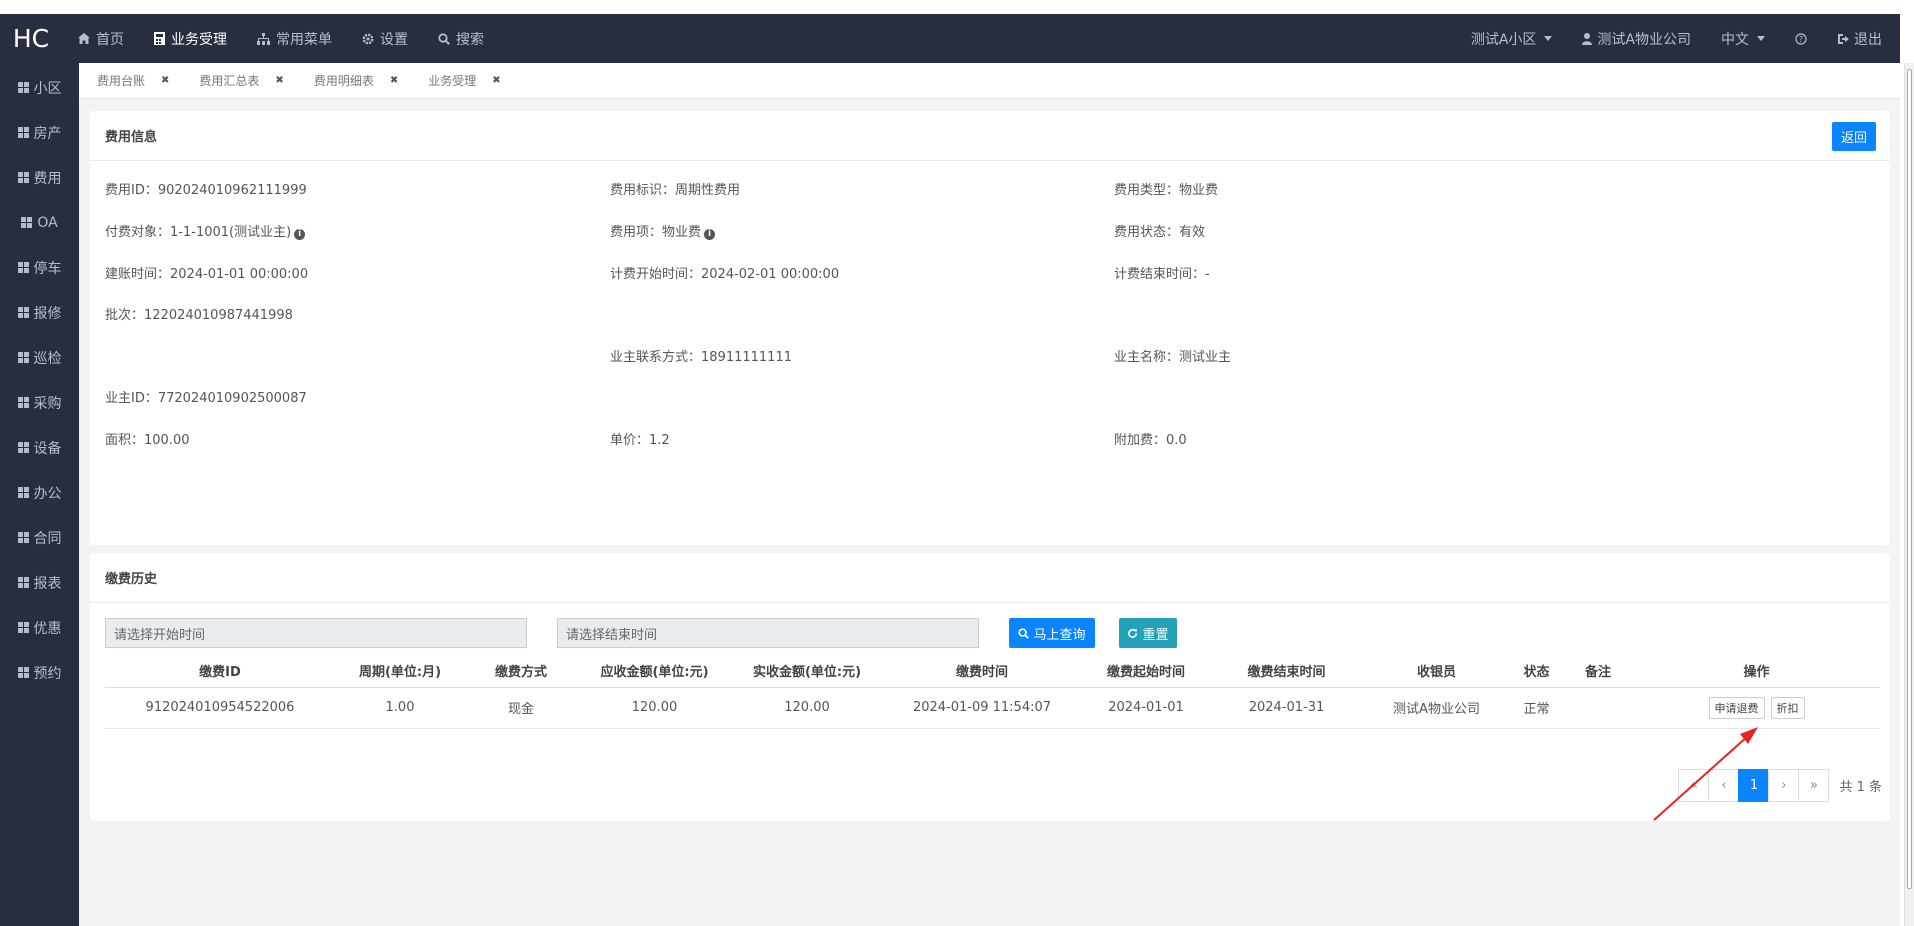 This screenshot has width=1914, height=926. What do you see at coordinates (39, 312) in the screenshot?
I see `sidebar-item: 报修` at bounding box center [39, 312].